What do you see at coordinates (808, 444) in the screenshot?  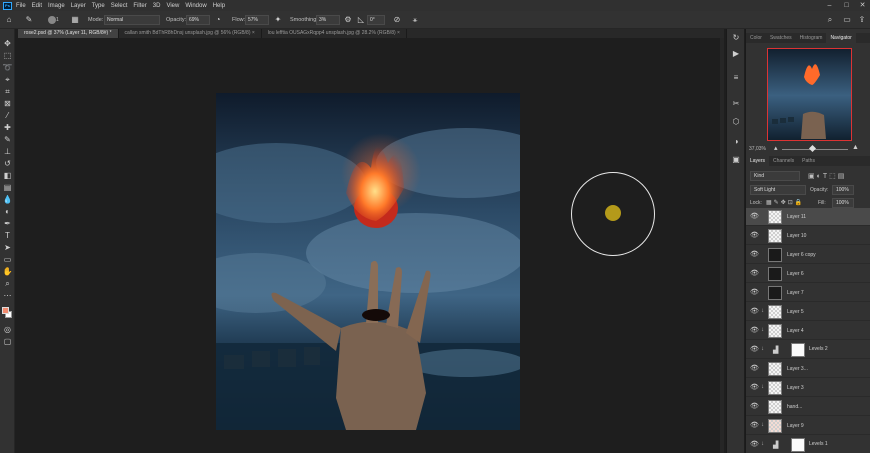 I see `layer-row: 👁 ↓ ▟ Levels 1` at bounding box center [808, 444].